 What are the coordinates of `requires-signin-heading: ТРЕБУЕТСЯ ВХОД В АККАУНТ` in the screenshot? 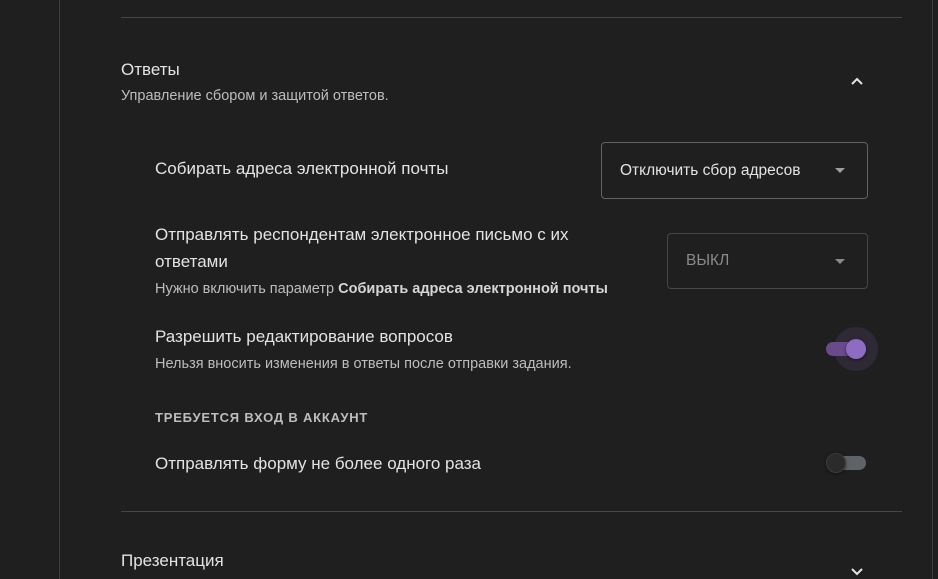 It's located at (262, 417).